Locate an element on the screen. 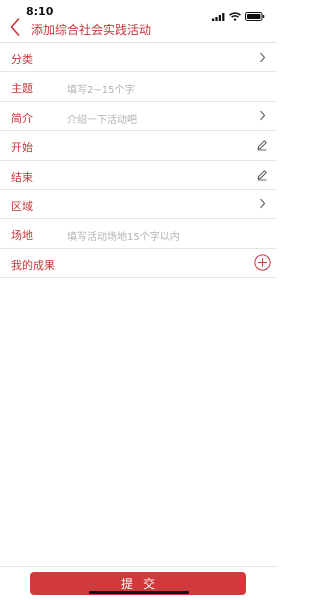 Image resolution: width=320 pixels, height=600 pixels. achievements-row: 我的成果 is located at coordinates (138, 264).